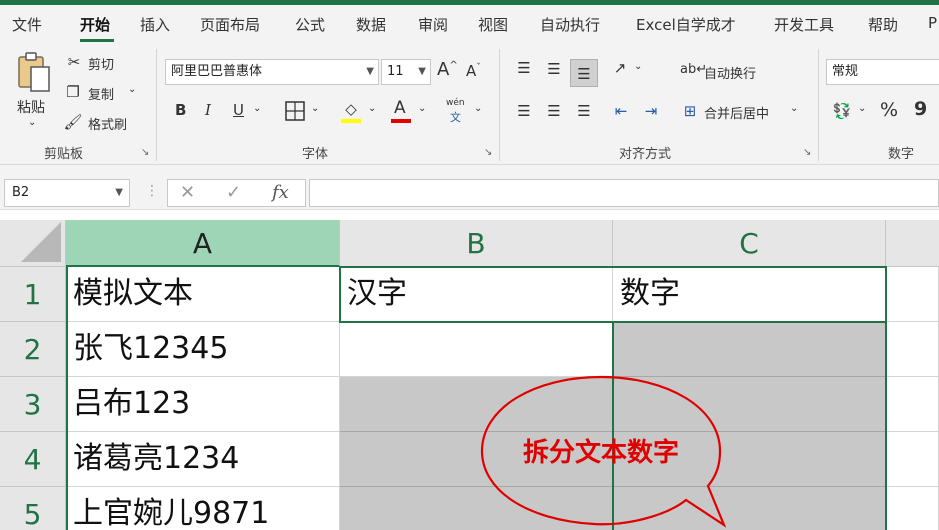  Describe the element at coordinates (107, 123) in the screenshot. I see `format-painter-button: 格式刷` at that location.